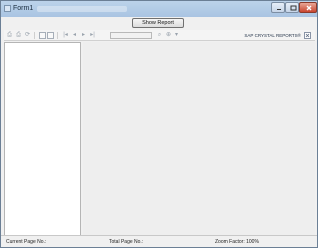 The width and height of the screenshot is (320, 250). What do you see at coordinates (237, 242) in the screenshot?
I see `zoom-factor-status: Zoom Factor: 100%` at bounding box center [237, 242].